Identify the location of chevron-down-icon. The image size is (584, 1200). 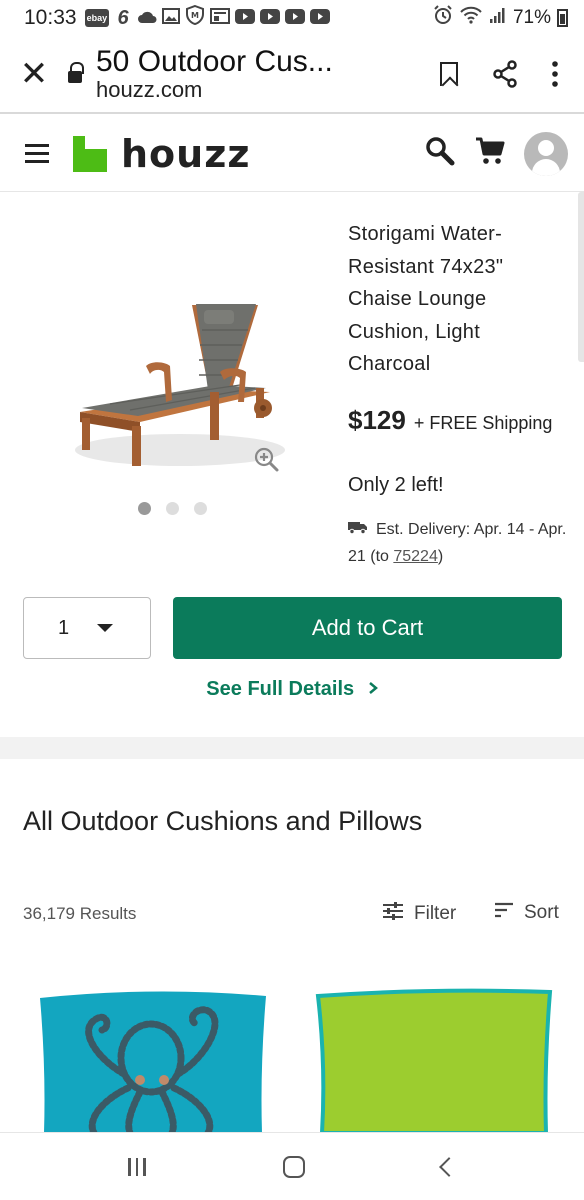
(105, 628).